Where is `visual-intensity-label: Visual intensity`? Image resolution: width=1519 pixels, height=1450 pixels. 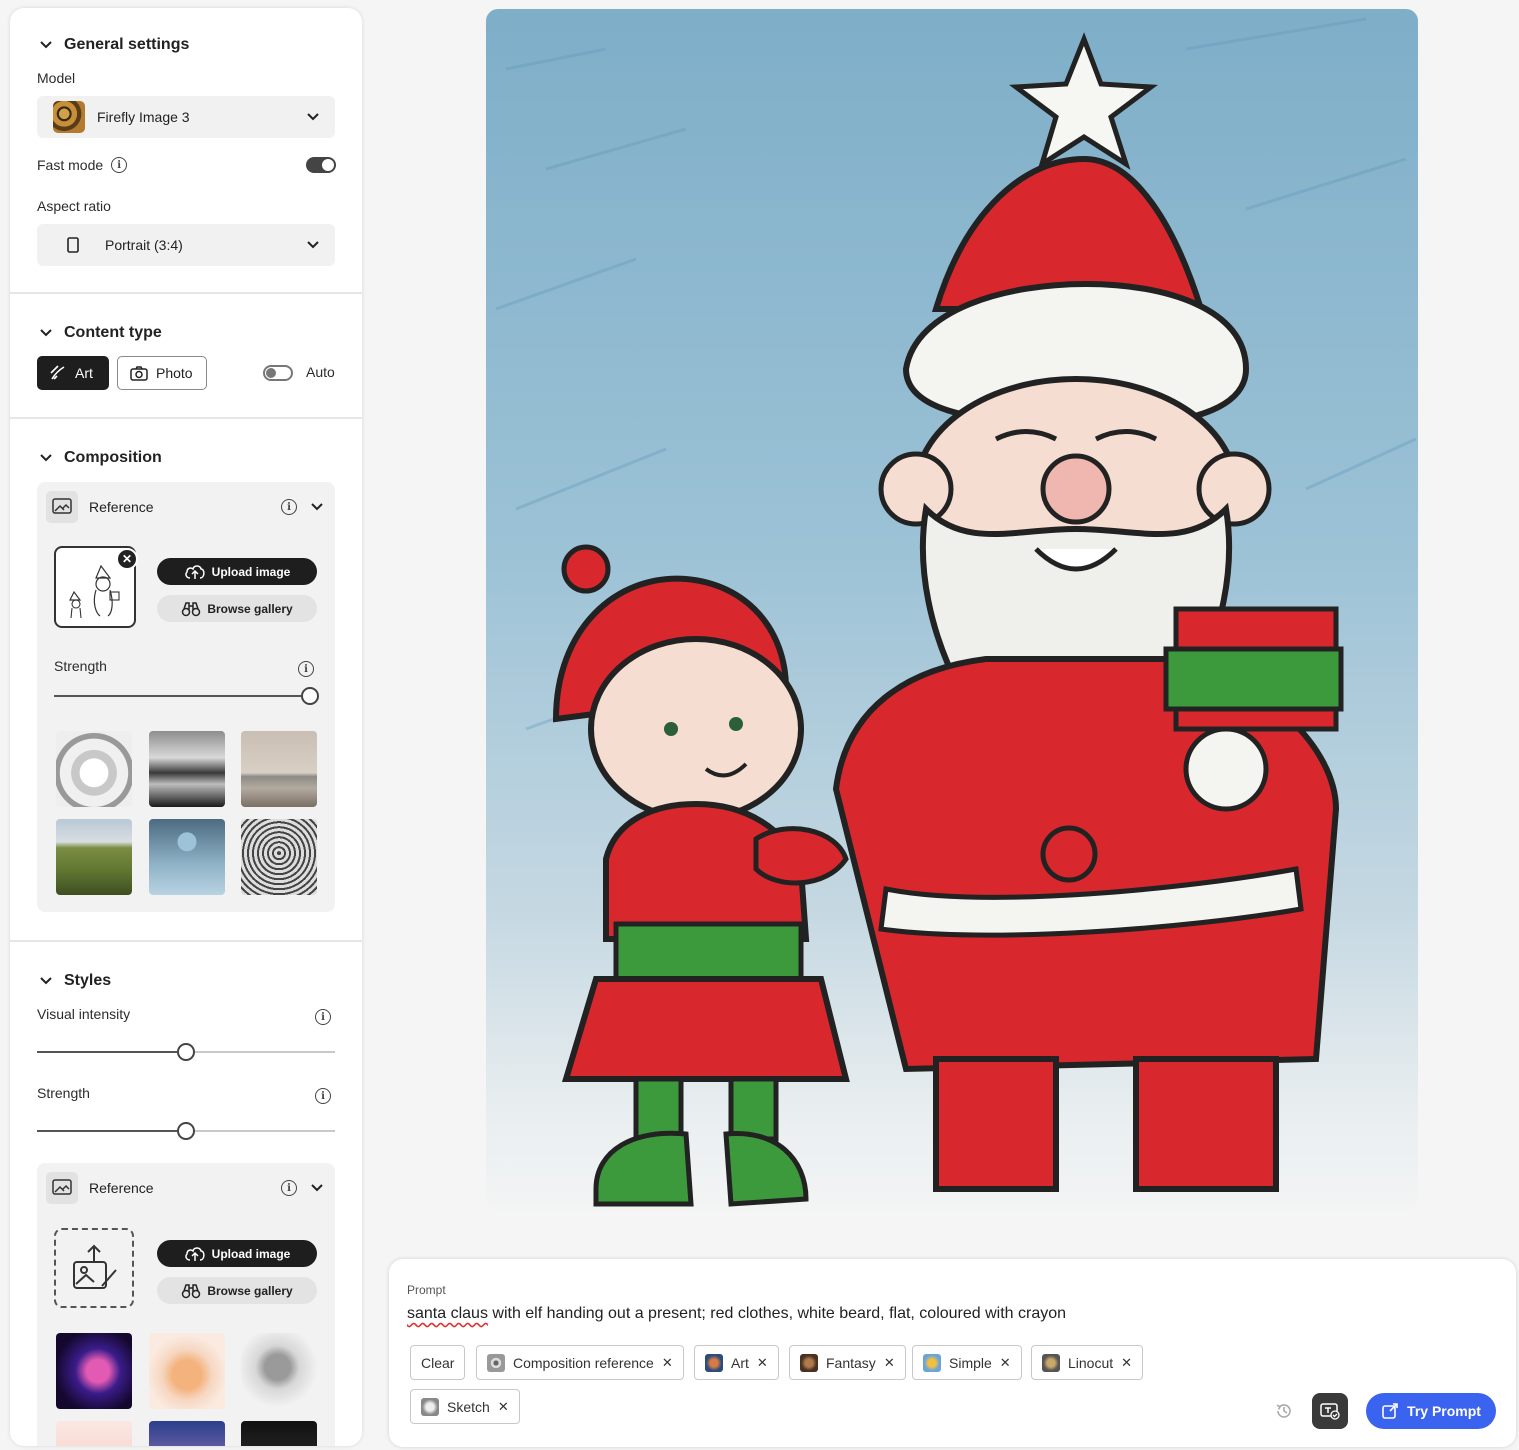
visual-intensity-label: Visual intensity is located at coordinates (84, 1014).